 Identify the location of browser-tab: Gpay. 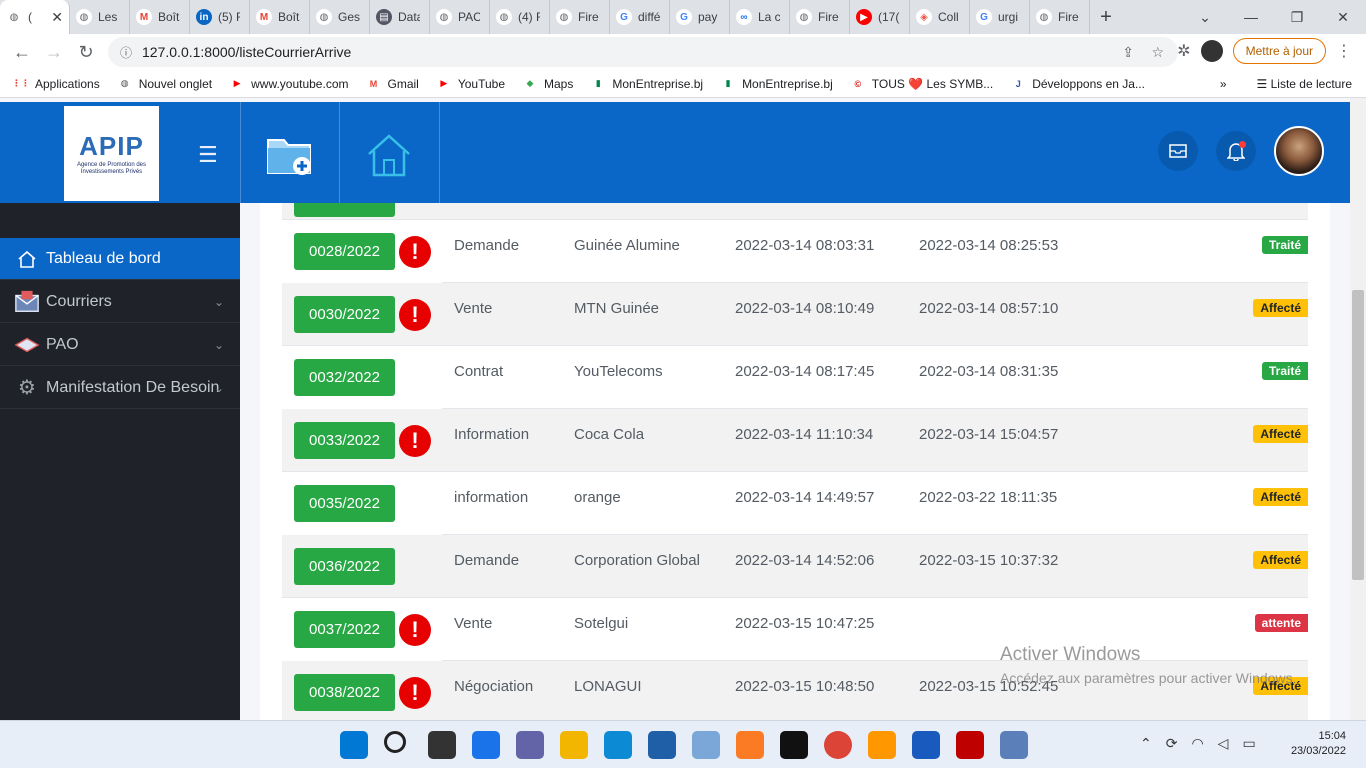
(700, 17).